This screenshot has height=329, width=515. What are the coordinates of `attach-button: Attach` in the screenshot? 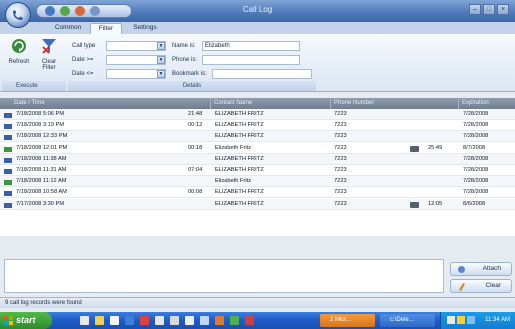 It's located at (481, 269).